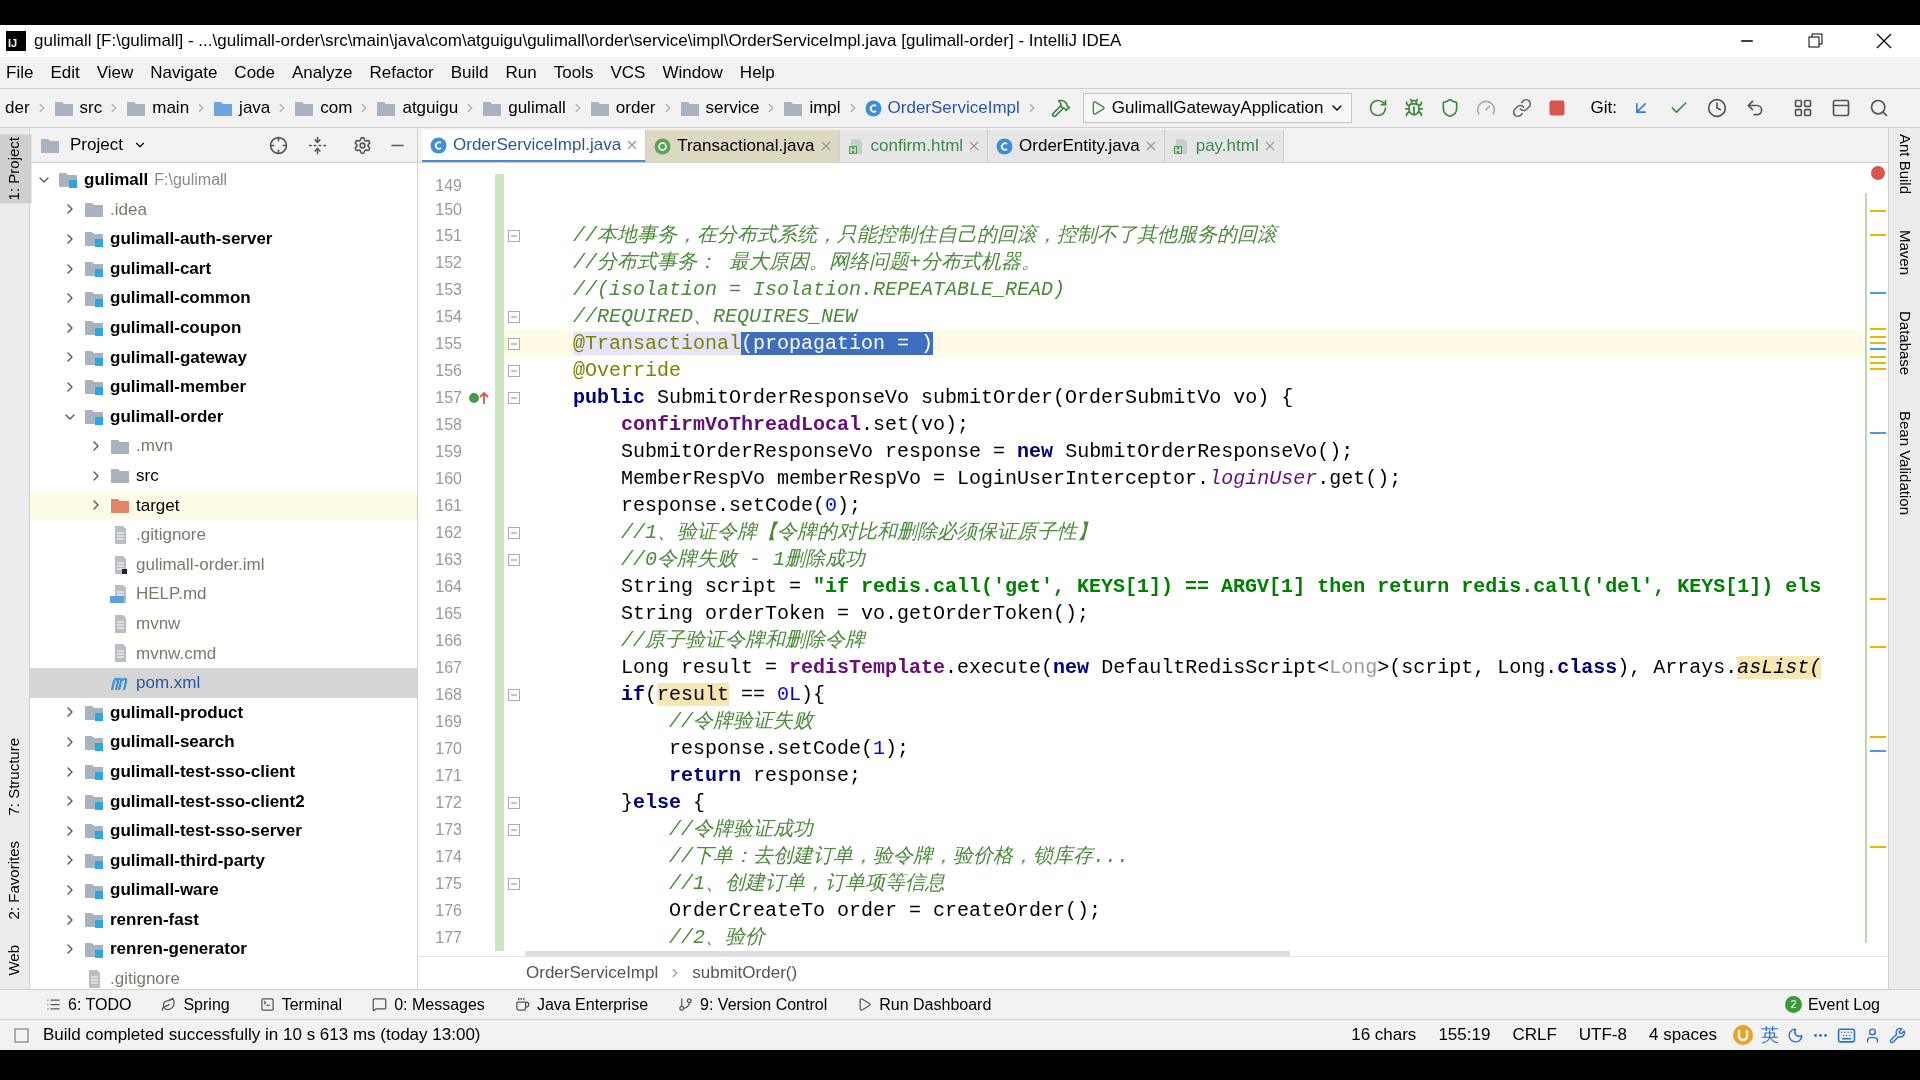 This screenshot has height=1080, width=1920. I want to click on settings-icon, so click(362, 145).